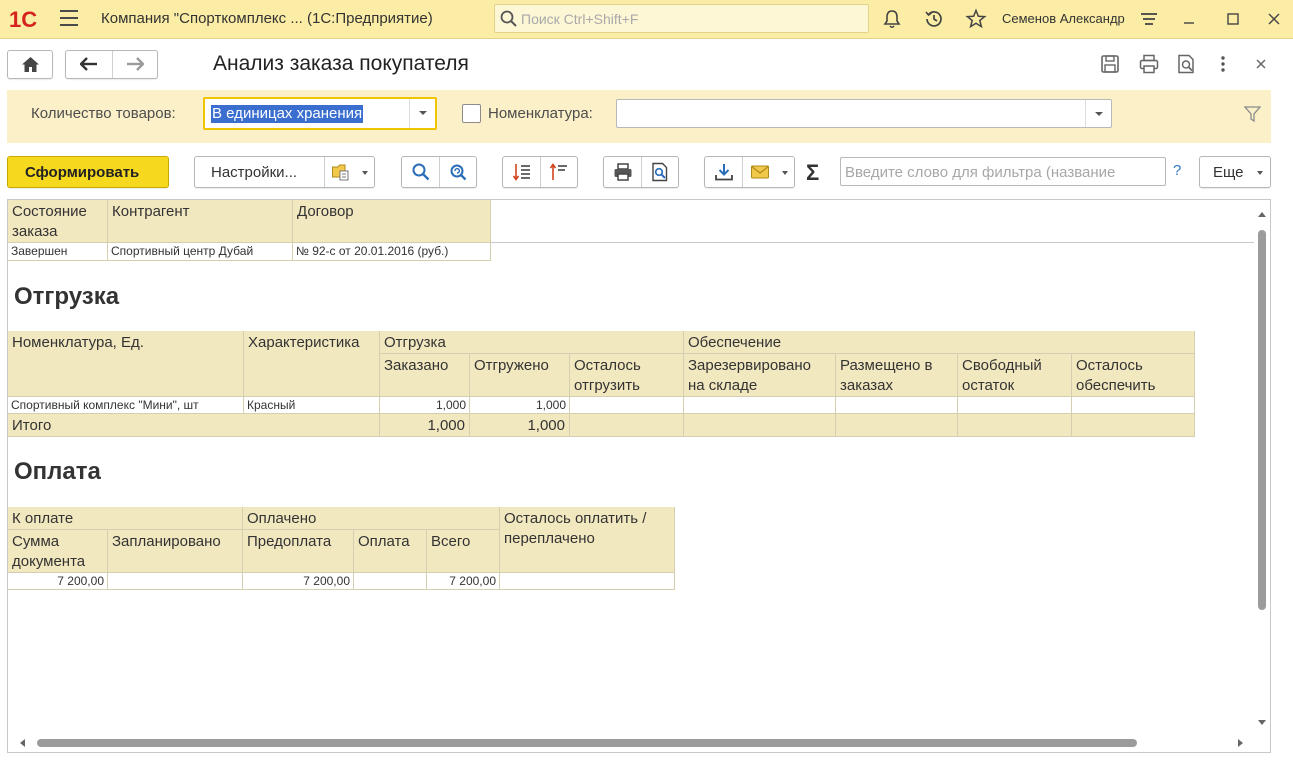  Describe the element at coordinates (175, 551) in the screenshot. I see `pay-col-planned: Запланировано` at that location.